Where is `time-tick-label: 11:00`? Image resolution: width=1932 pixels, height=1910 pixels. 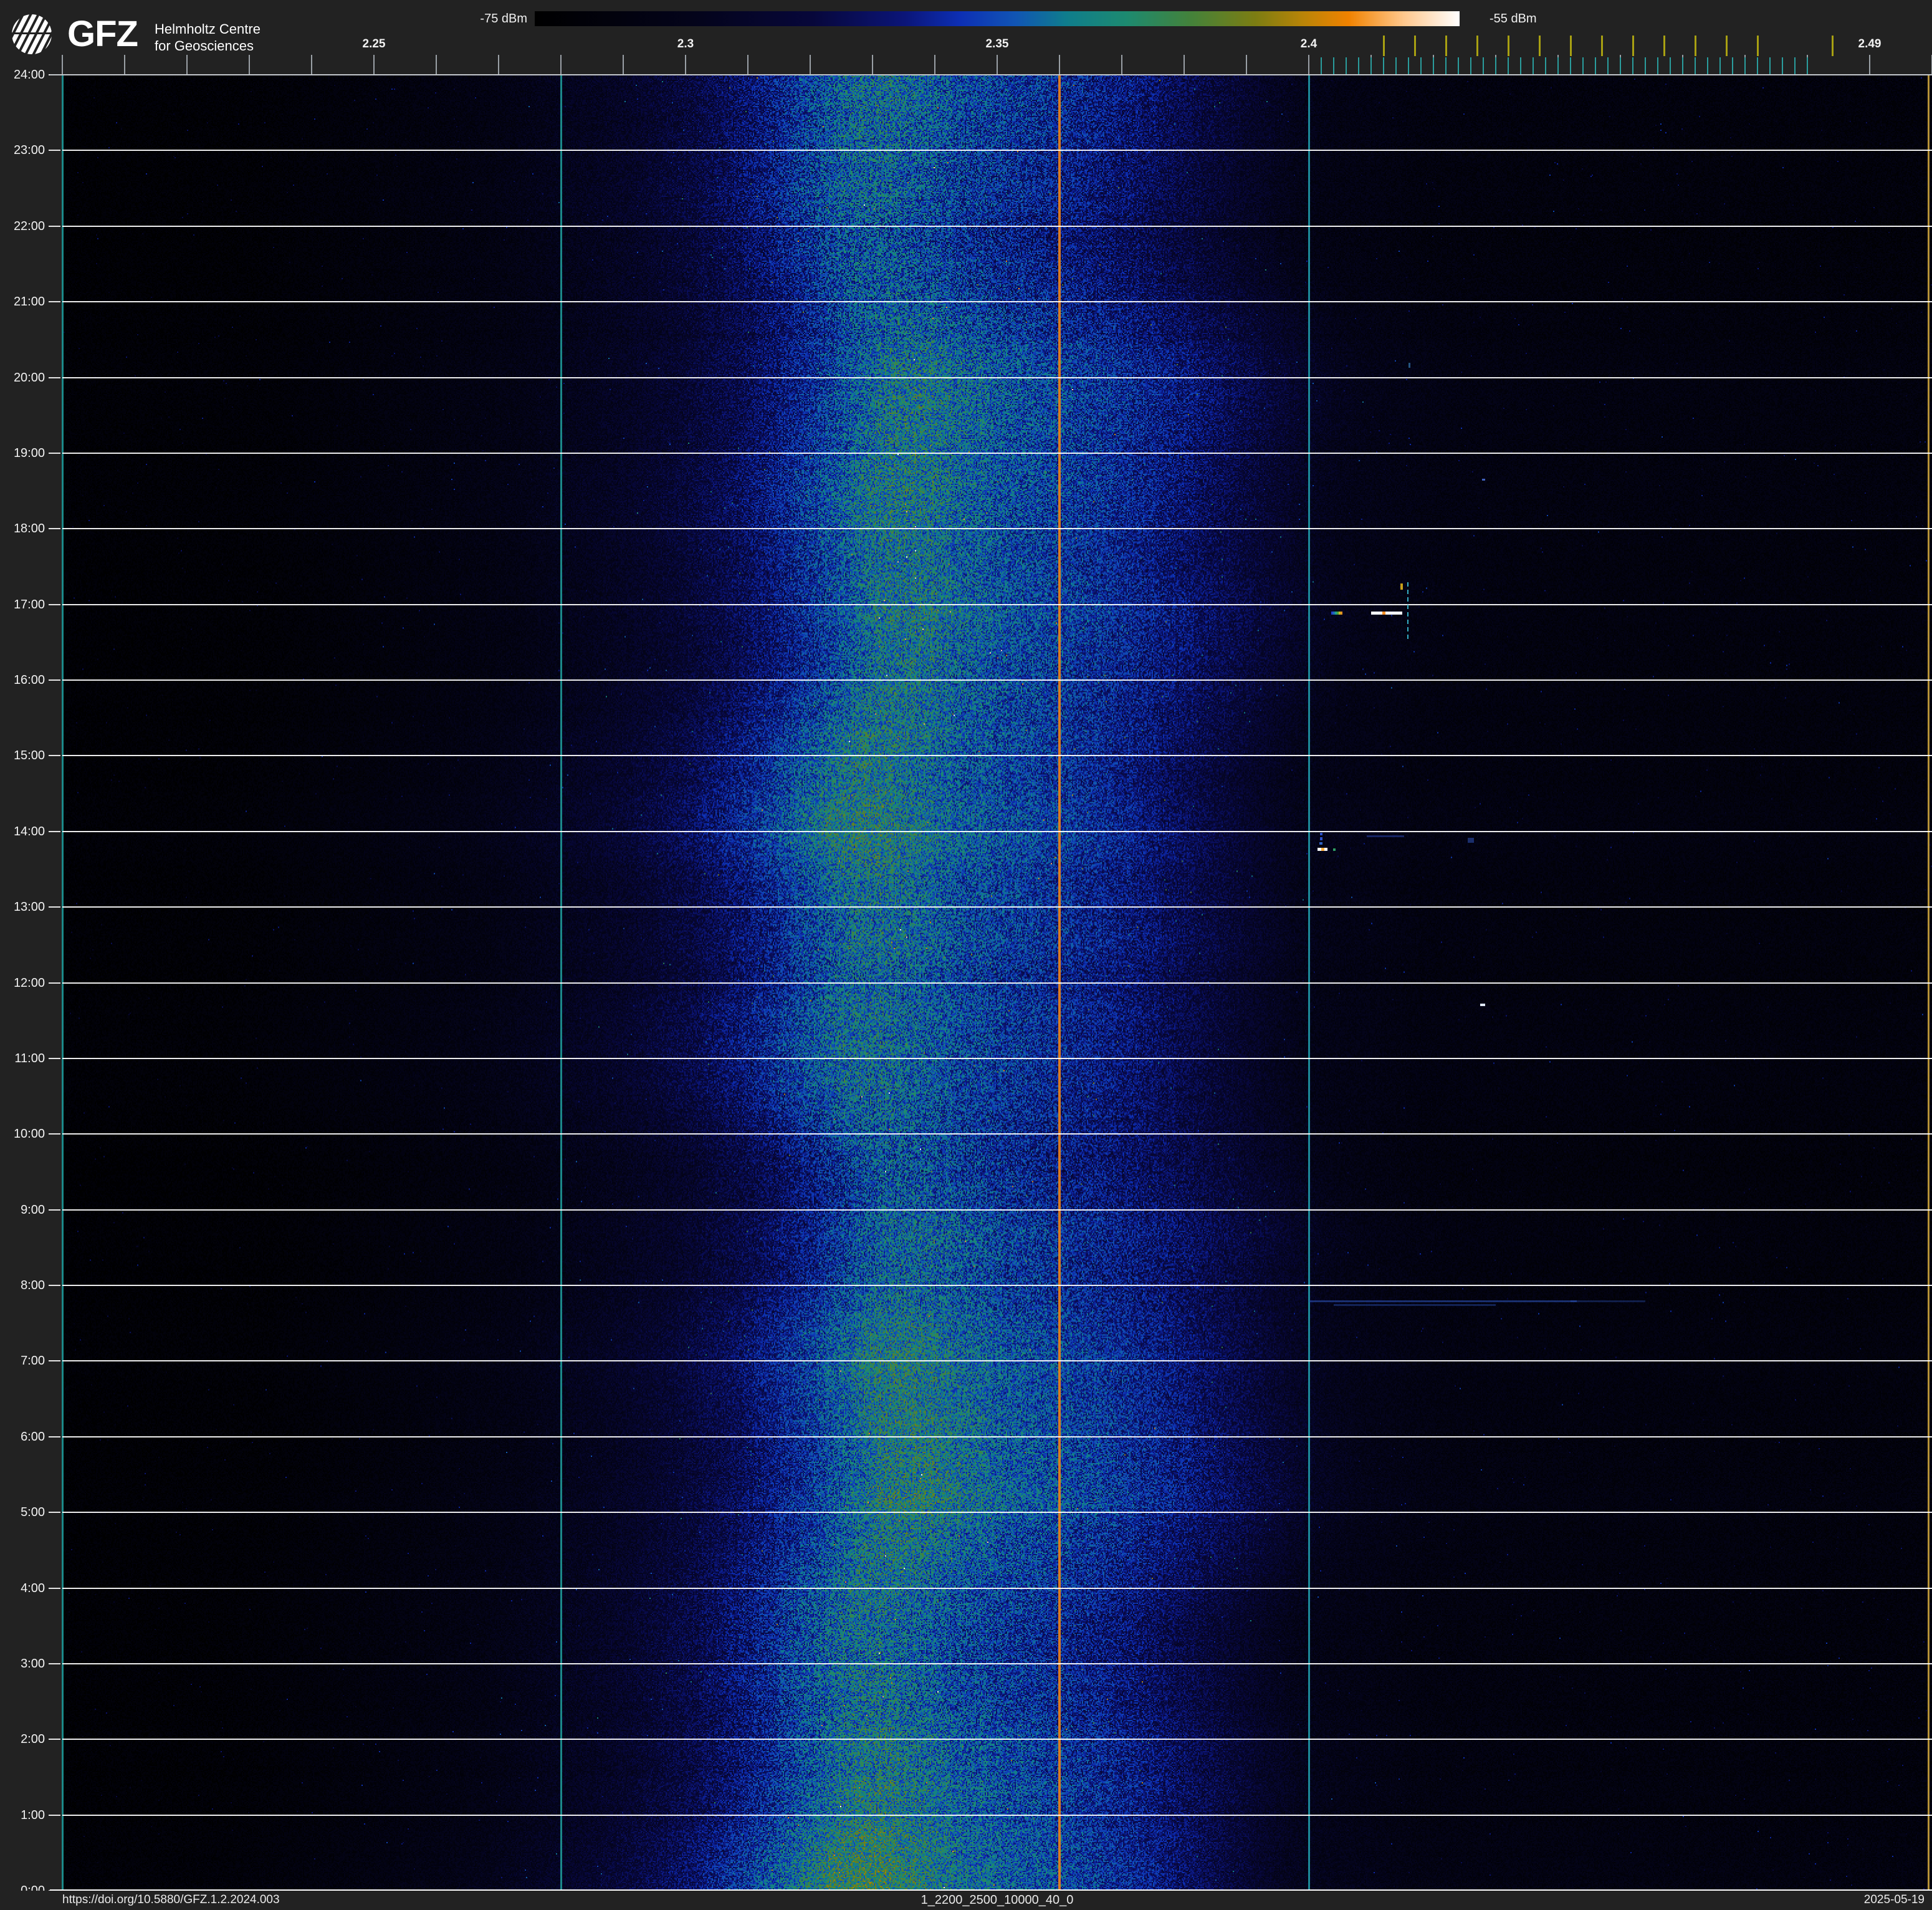 time-tick-label: 11:00 is located at coordinates (29, 1058).